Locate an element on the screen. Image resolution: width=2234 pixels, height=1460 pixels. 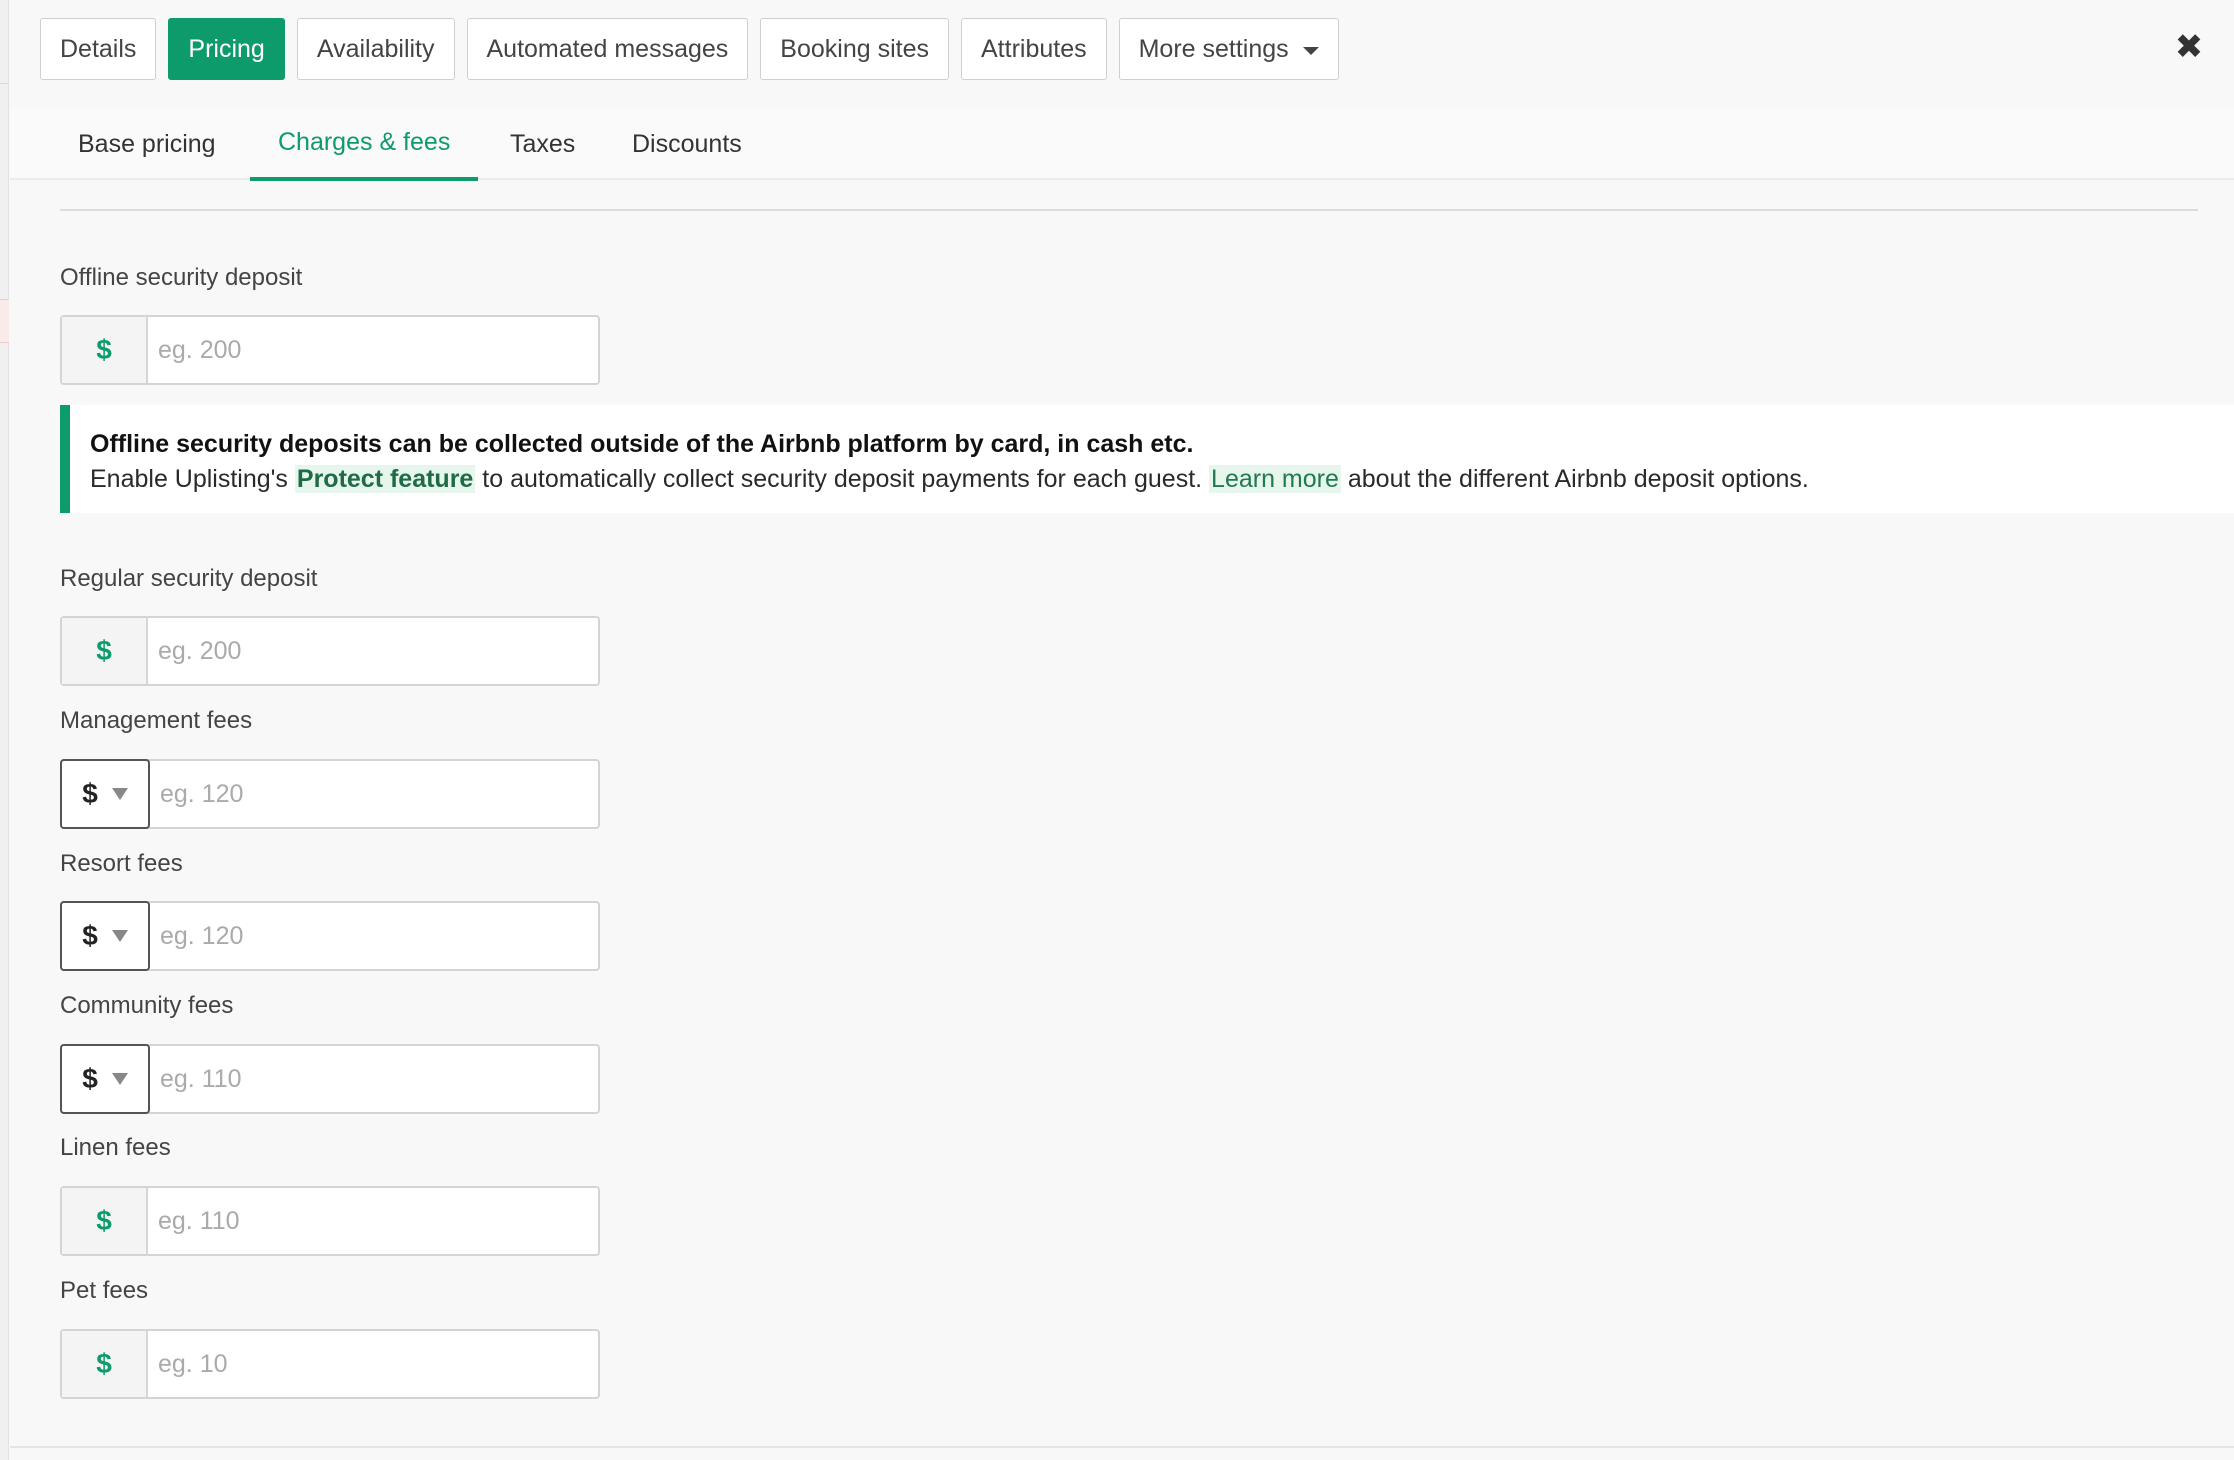
close-icon: ✖ is located at coordinates (2189, 47).